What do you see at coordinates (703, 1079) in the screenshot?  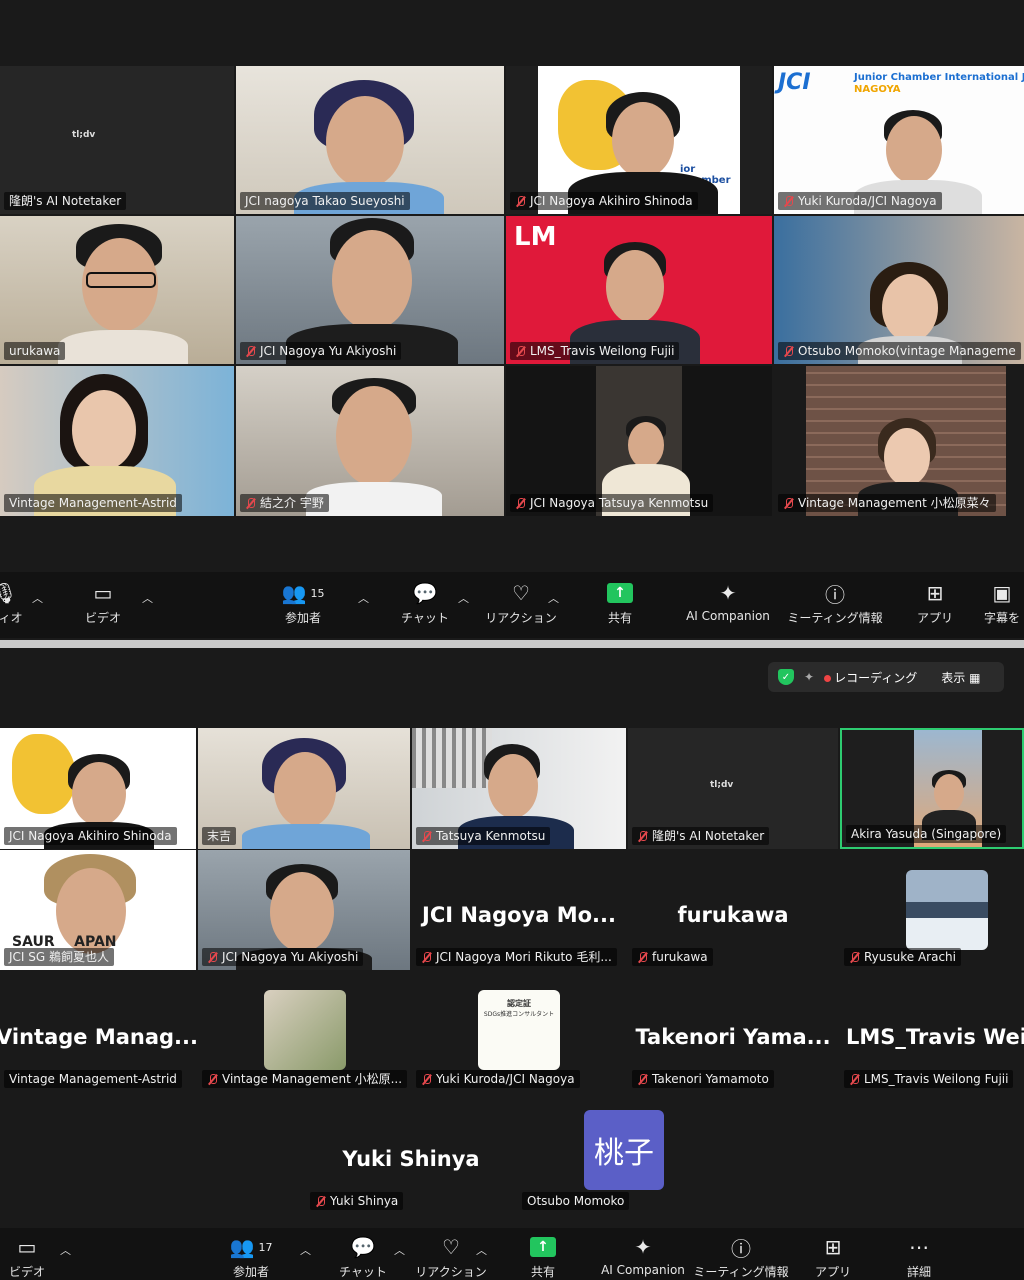 I see `participant-name: Takenori Yamamoto` at bounding box center [703, 1079].